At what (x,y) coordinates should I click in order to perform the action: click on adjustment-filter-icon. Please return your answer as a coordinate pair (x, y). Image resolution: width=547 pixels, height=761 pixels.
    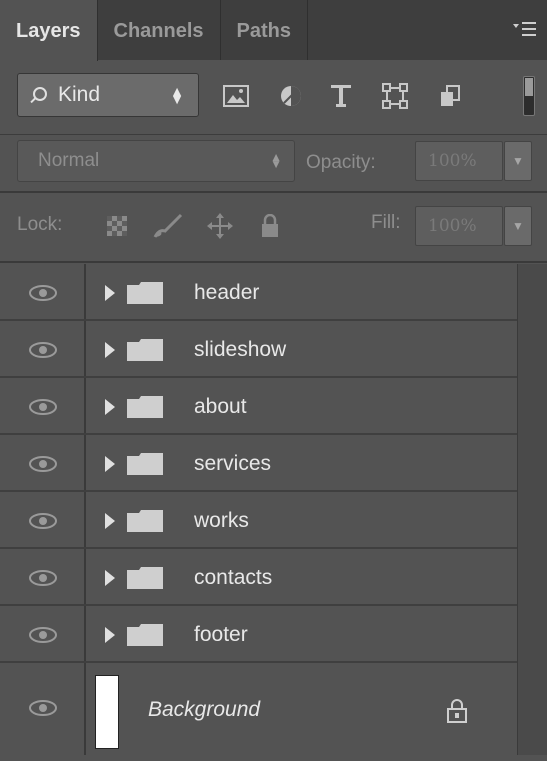
    Looking at the image, I should click on (291, 96).